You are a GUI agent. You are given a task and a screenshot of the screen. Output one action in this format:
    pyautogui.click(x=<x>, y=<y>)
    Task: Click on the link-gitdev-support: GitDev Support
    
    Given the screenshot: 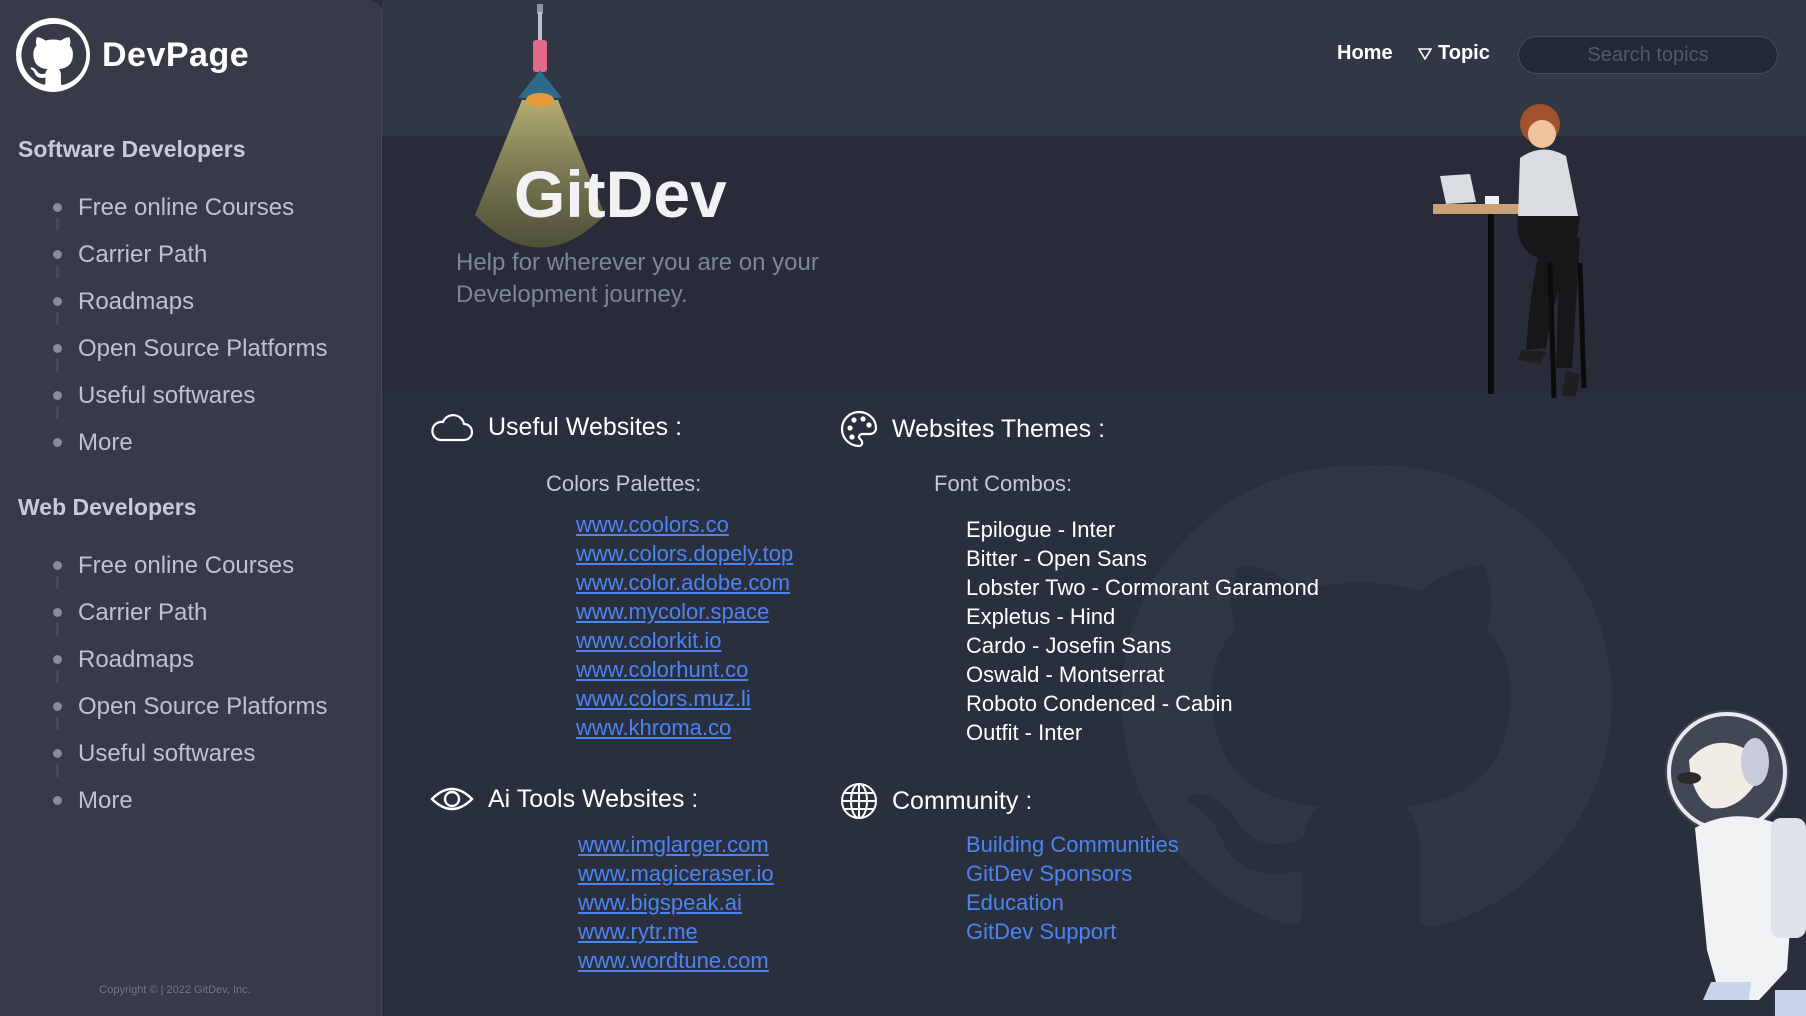 What is the action you would take?
    pyautogui.click(x=1041, y=931)
    